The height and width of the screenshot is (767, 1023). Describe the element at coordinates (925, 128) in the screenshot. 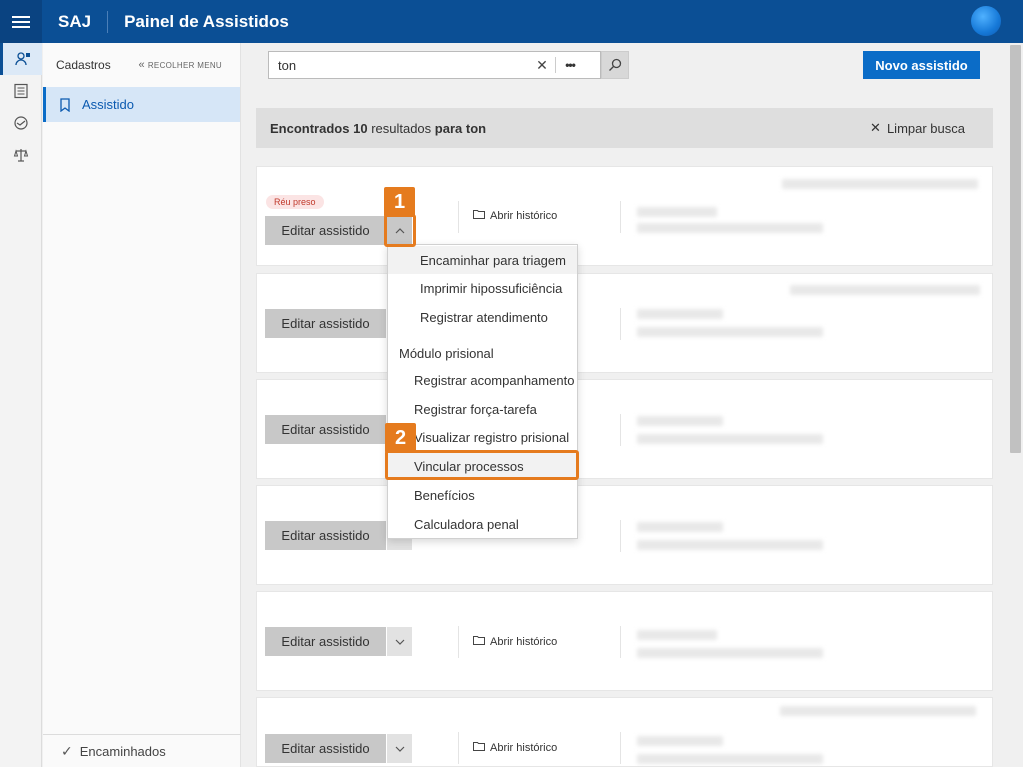

I see `clear-search-label: Limpar busca` at that location.